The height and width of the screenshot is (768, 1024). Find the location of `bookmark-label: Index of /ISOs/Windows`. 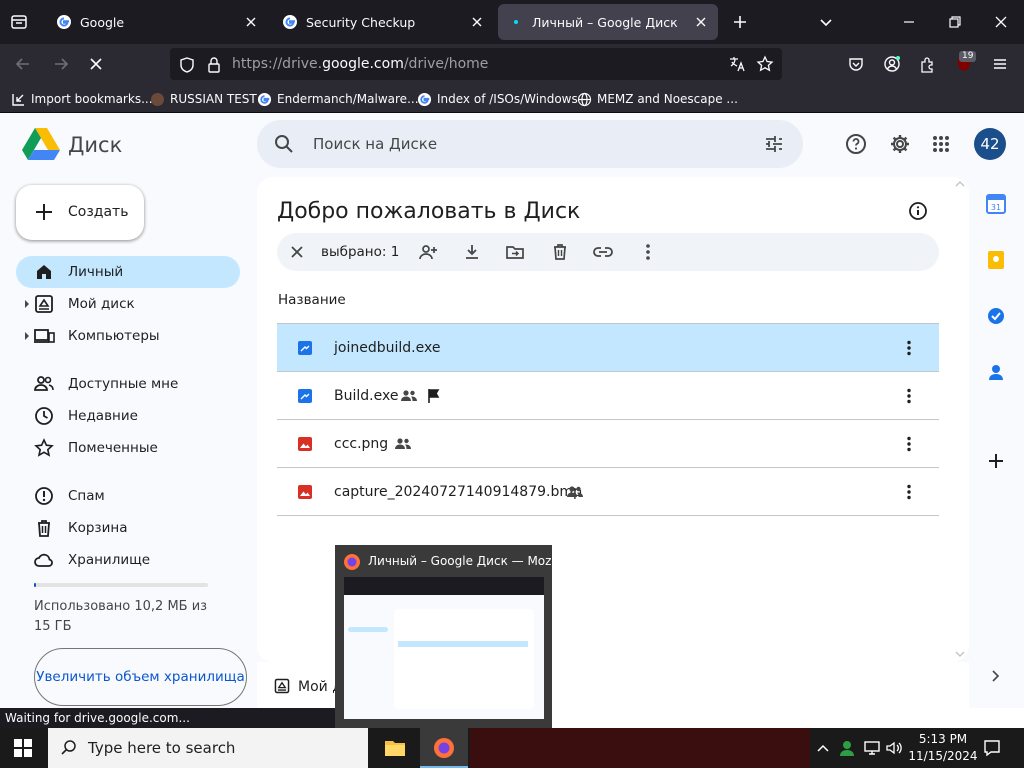

bookmark-label: Index of /ISOs/Windows is located at coordinates (507, 99).